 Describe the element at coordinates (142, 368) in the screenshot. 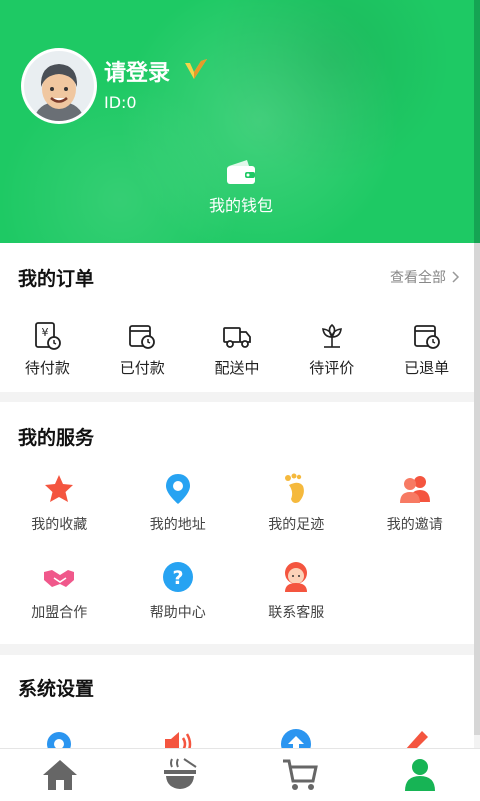

I see `order-label: 已付款` at that location.